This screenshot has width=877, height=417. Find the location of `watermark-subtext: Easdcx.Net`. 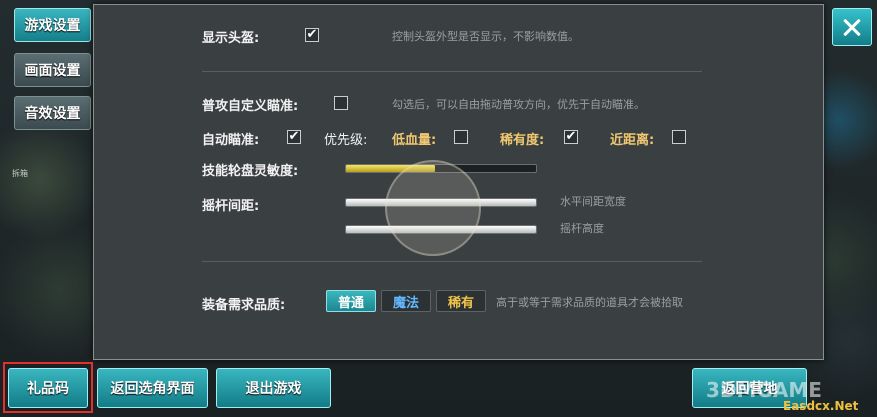

watermark-subtext: Easdcx.Net is located at coordinates (821, 406).